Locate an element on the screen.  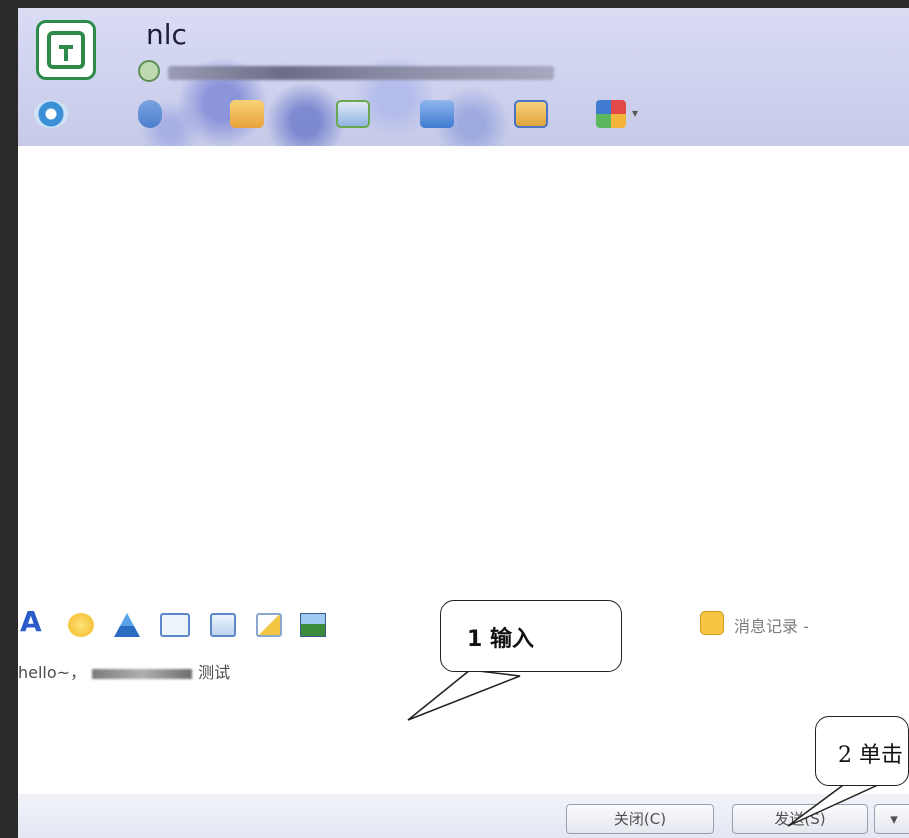
close-button: 关闭(C) is located at coordinates (640, 819).